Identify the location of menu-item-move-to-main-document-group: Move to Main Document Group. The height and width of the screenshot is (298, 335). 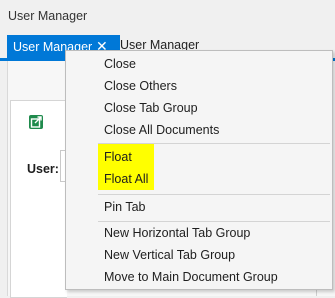
(199, 277).